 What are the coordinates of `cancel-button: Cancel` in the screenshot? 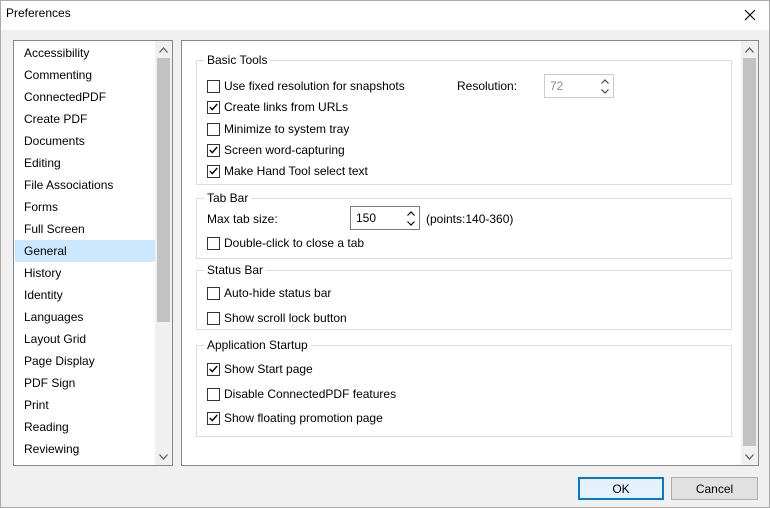 It's located at (714, 488).